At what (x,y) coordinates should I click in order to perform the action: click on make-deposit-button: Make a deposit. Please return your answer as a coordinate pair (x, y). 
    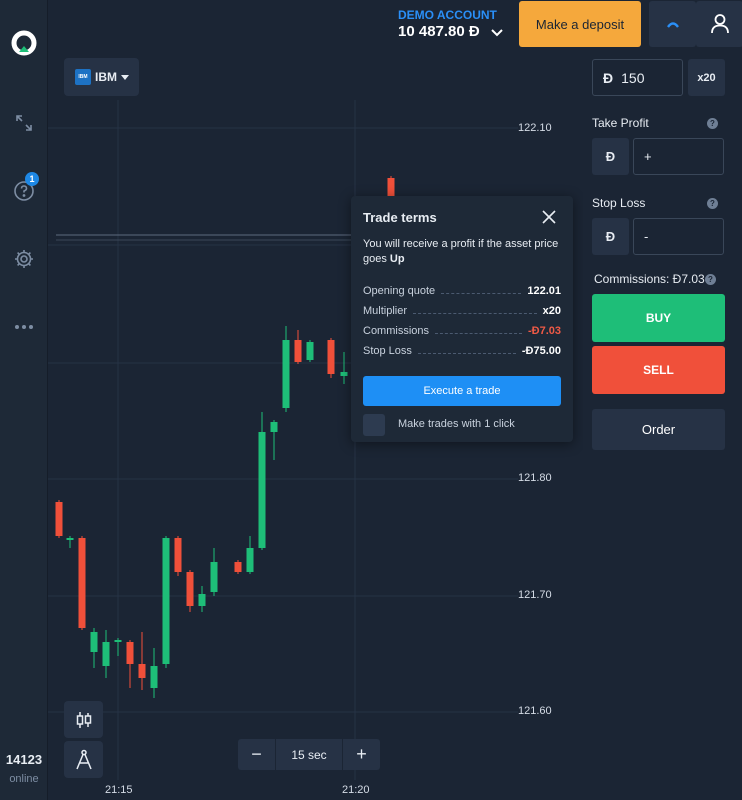
    Looking at the image, I should click on (580, 24).